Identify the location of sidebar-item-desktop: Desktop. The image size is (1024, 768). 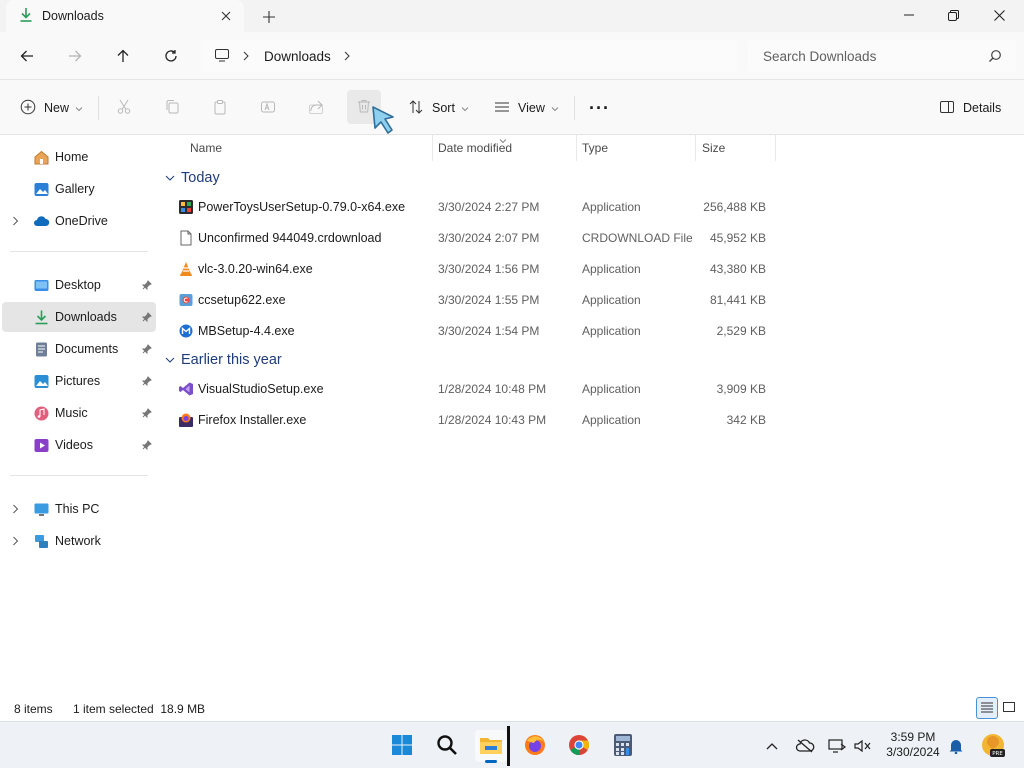
(79, 285).